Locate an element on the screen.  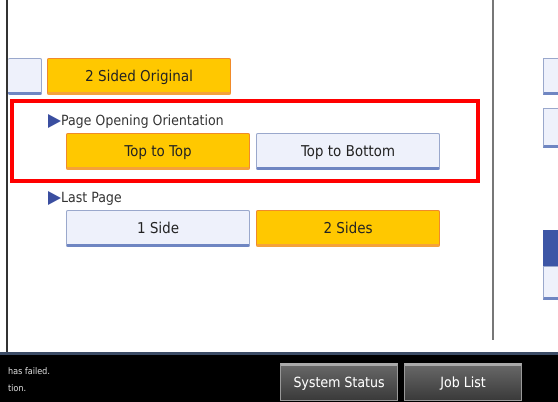
status-message: tion. is located at coordinates (18, 389).